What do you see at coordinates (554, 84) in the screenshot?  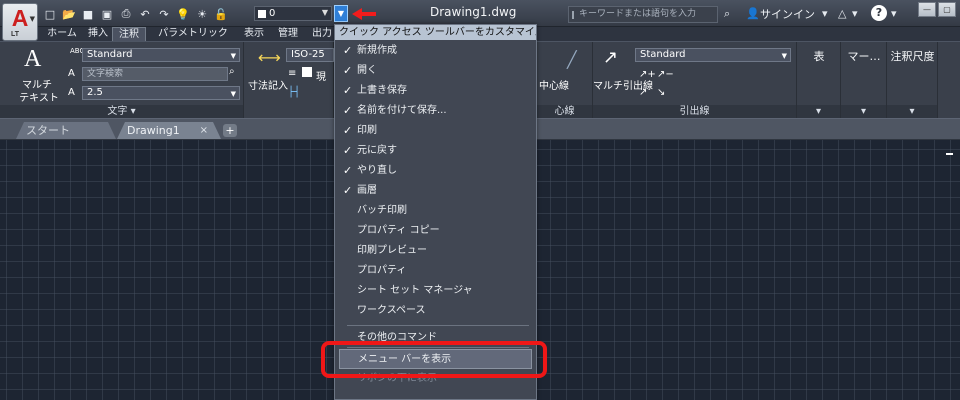 I see `centerline-label: 中心線` at bounding box center [554, 84].